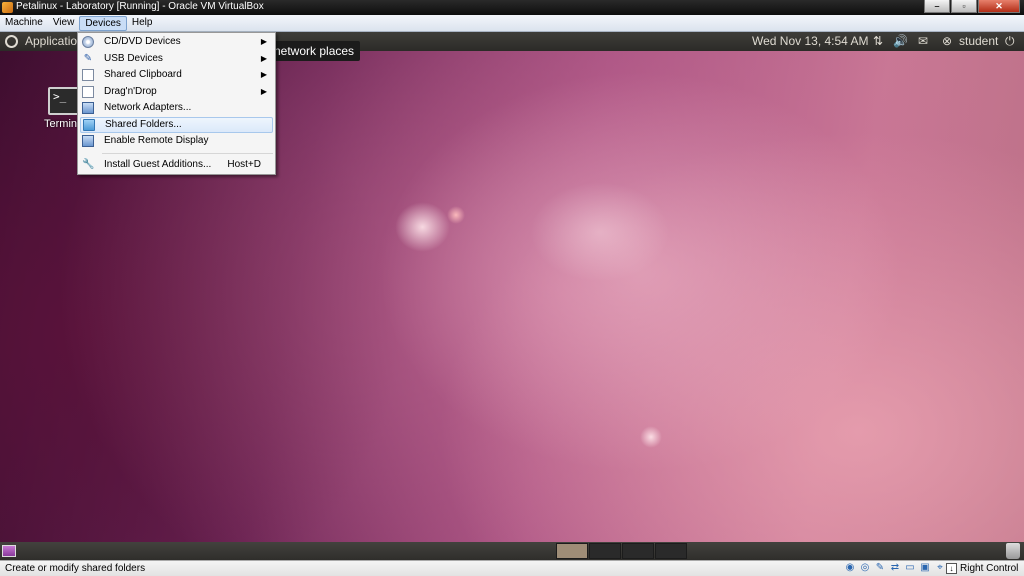  I want to click on terminal-icon: >_, so click(64, 101).